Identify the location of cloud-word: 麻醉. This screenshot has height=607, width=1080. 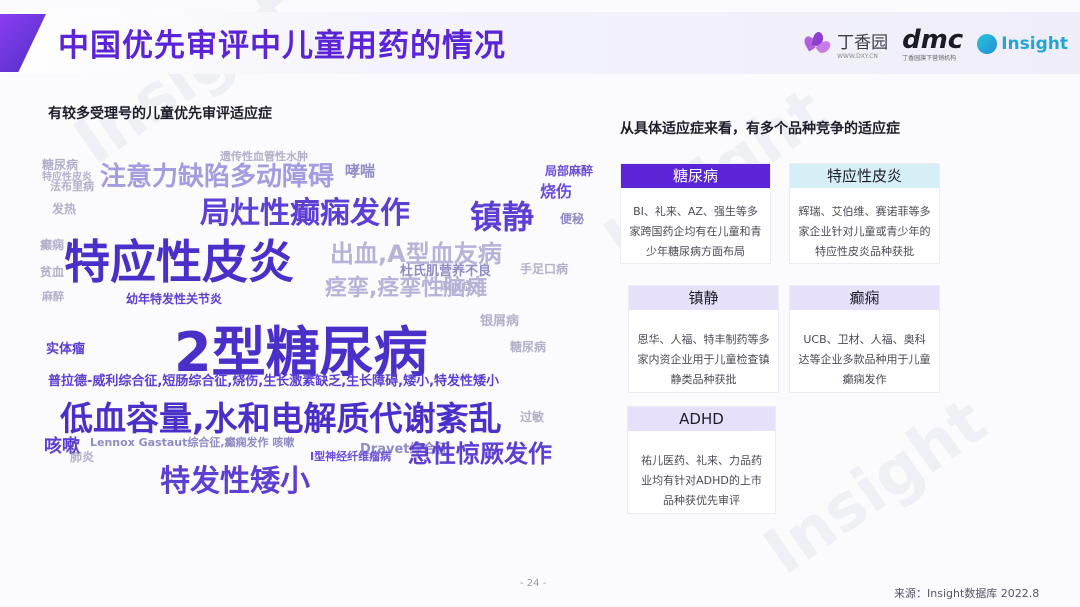
(53, 296).